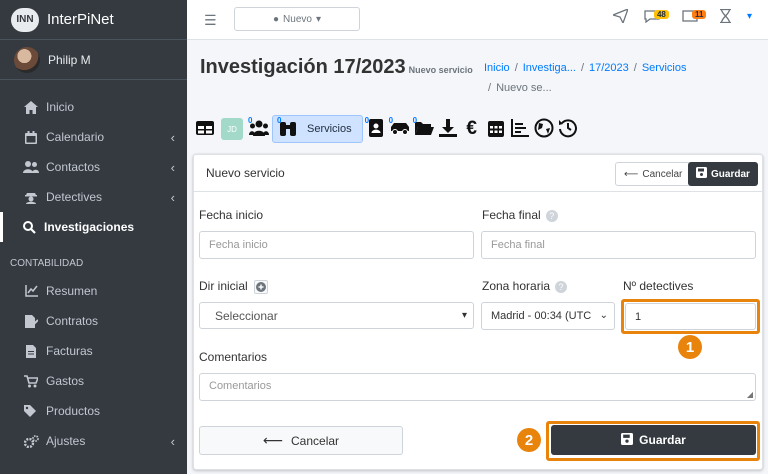  Describe the element at coordinates (93, 107) in the screenshot. I see `sidebar-item-inicio: Inicio` at that location.